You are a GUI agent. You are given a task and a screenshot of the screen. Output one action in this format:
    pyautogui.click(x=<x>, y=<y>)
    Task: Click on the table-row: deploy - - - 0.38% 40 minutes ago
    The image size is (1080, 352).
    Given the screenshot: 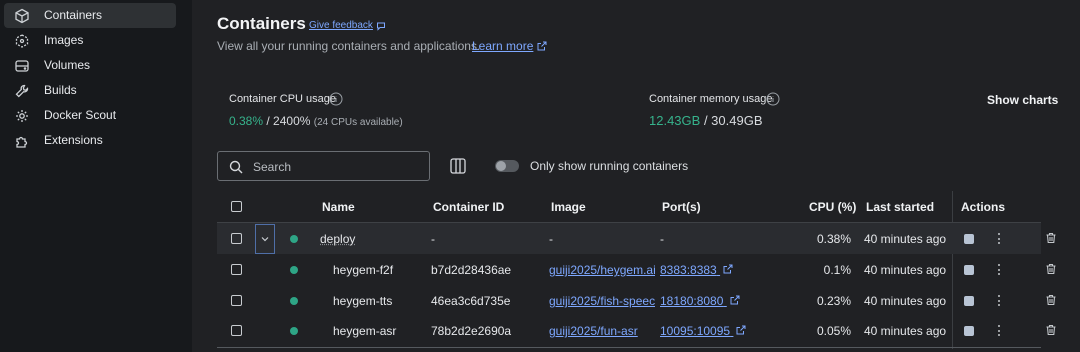 What is the action you would take?
    pyautogui.click(x=636, y=238)
    